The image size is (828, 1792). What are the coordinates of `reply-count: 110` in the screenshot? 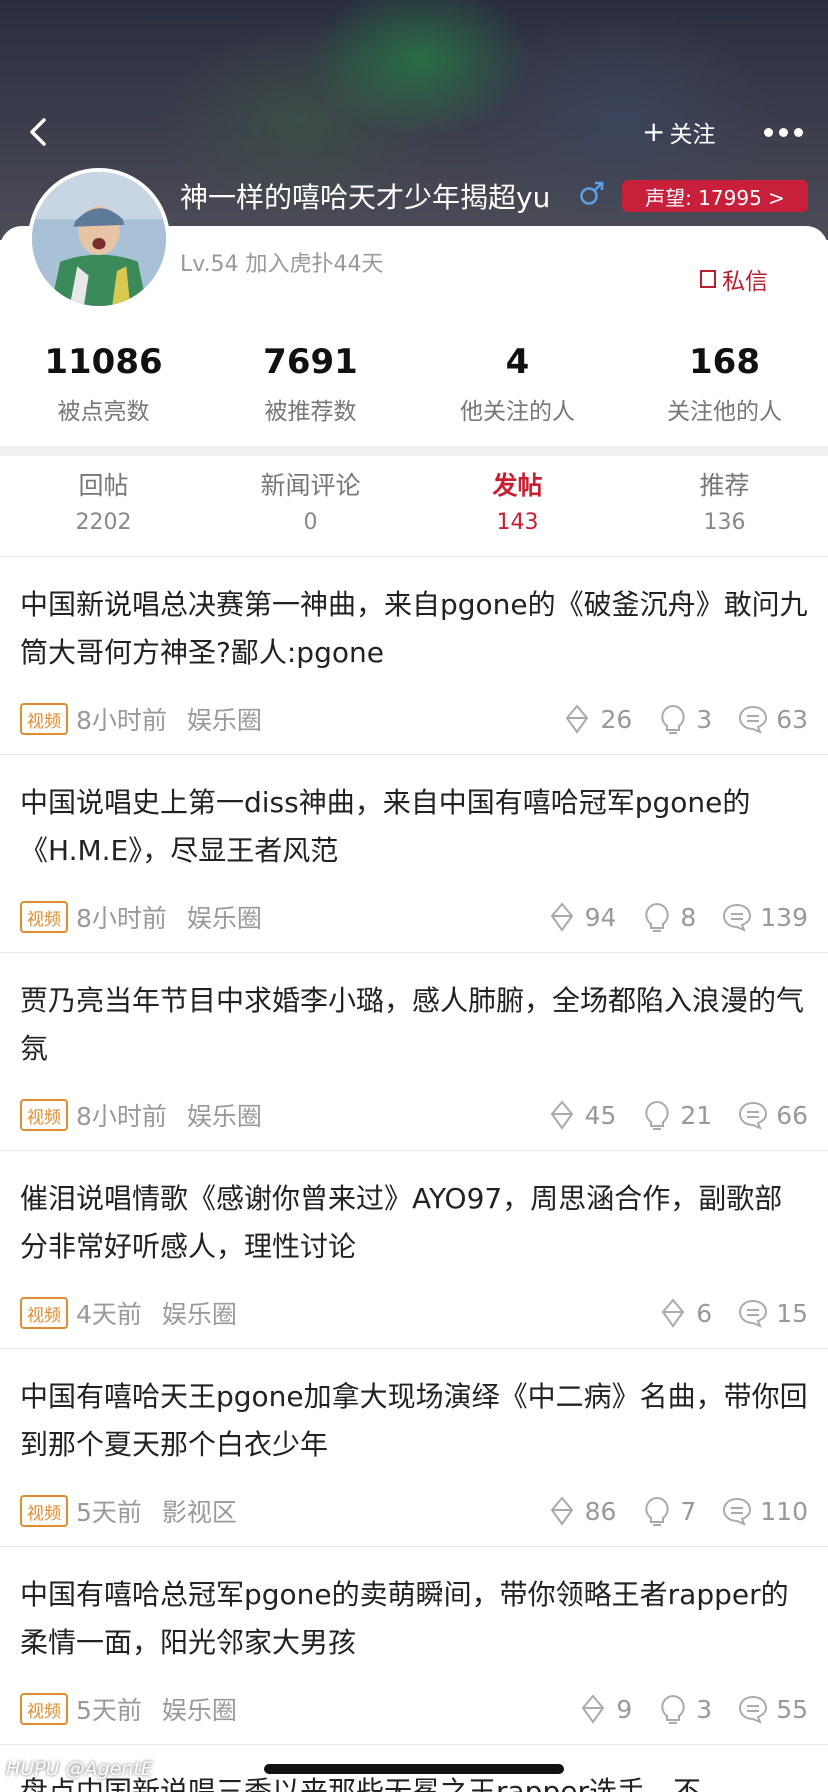 It's located at (765, 1511).